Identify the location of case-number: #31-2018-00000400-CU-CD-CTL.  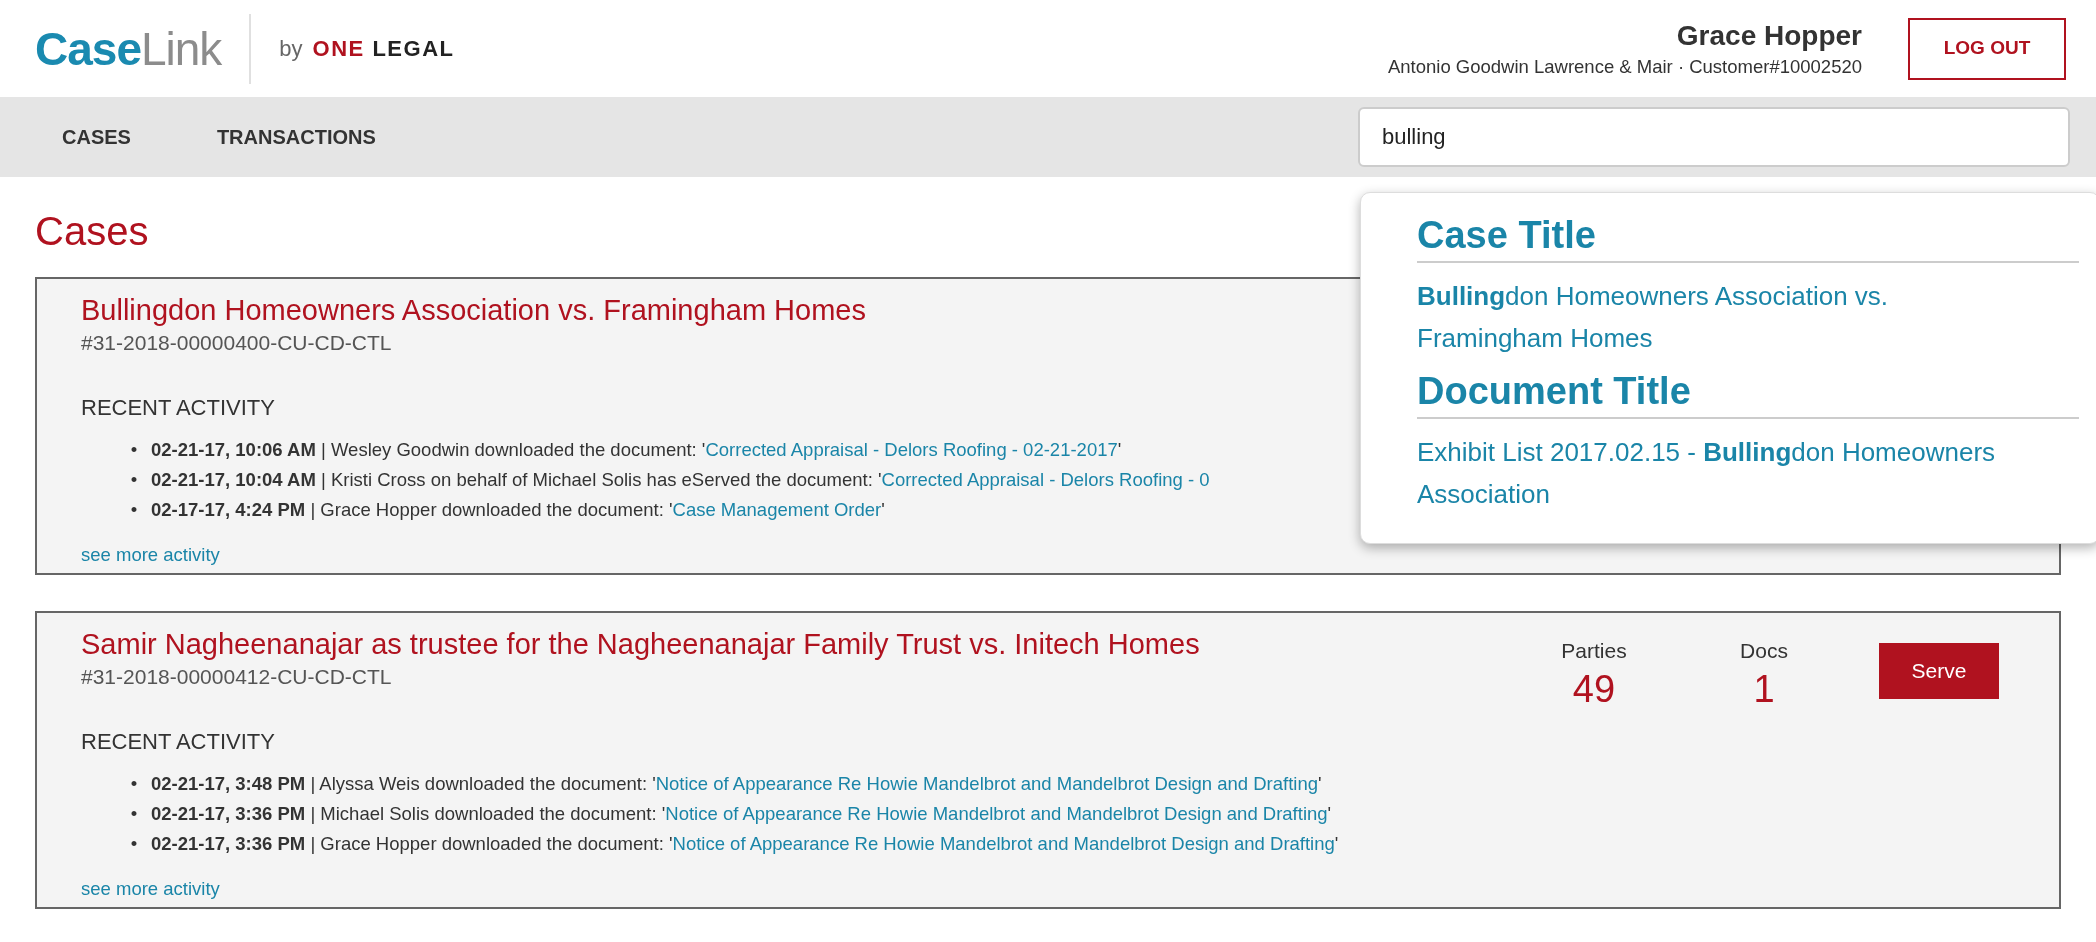
(236, 343).